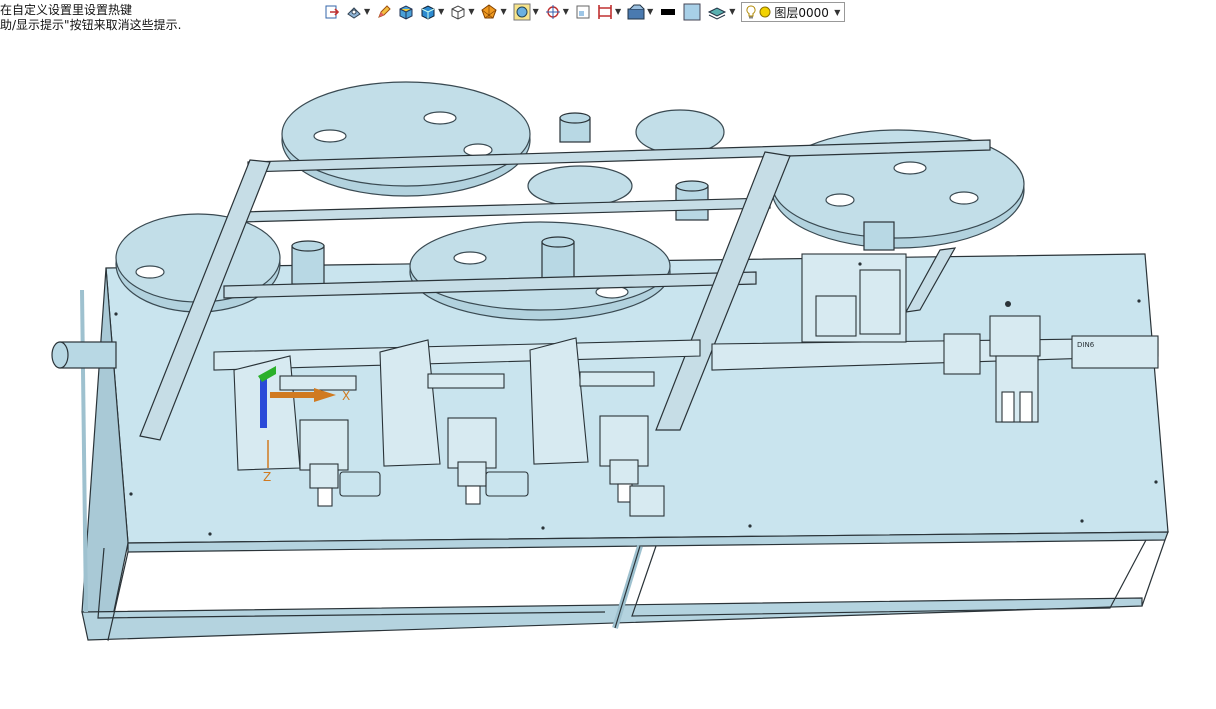  I want to click on frame-icon, so click(583, 12).